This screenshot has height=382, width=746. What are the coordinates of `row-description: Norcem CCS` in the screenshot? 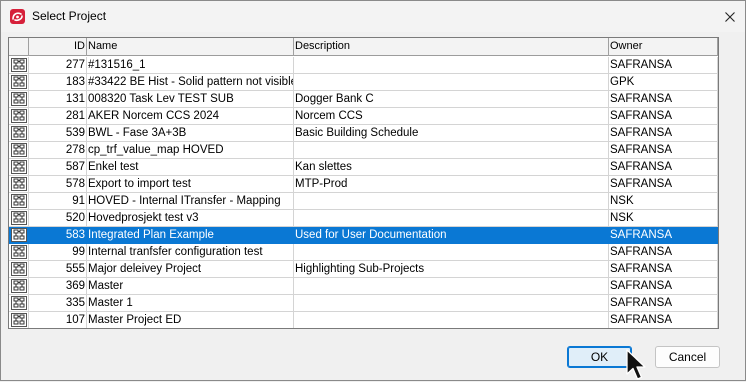 It's located at (451, 116).